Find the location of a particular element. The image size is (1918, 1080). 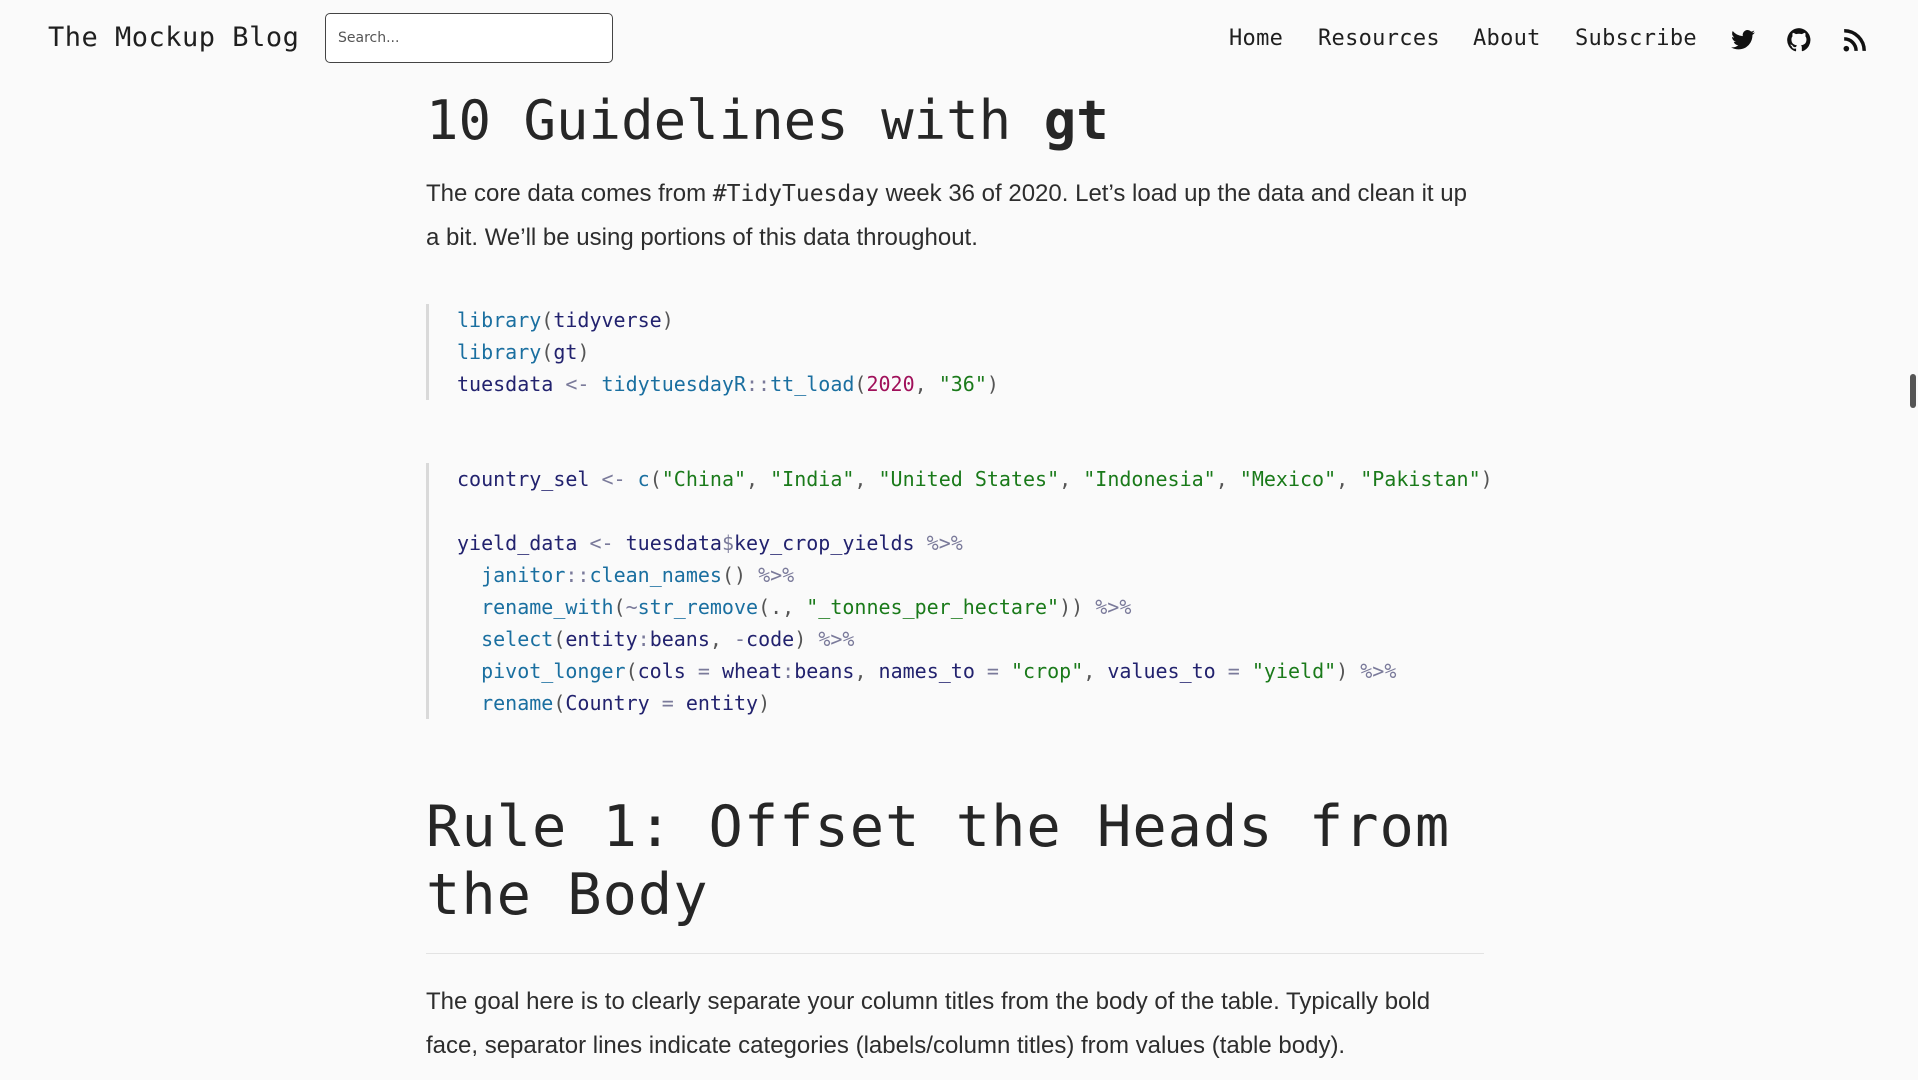

code-line: janitor::clean_names() %>% is located at coordinates (638, 575).